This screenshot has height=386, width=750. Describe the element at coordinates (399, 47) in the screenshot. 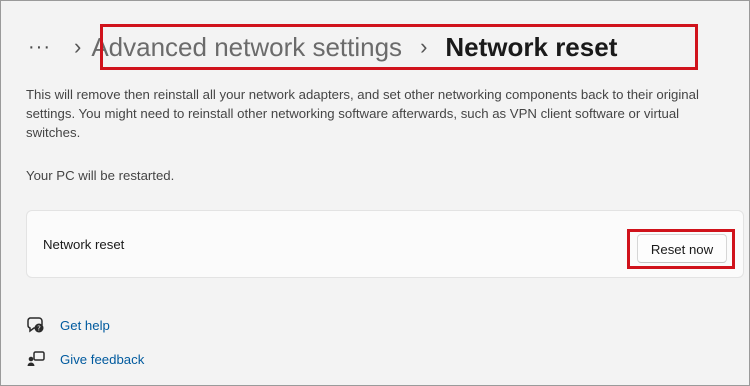

I see `breadcrumb-highlight-box` at that location.